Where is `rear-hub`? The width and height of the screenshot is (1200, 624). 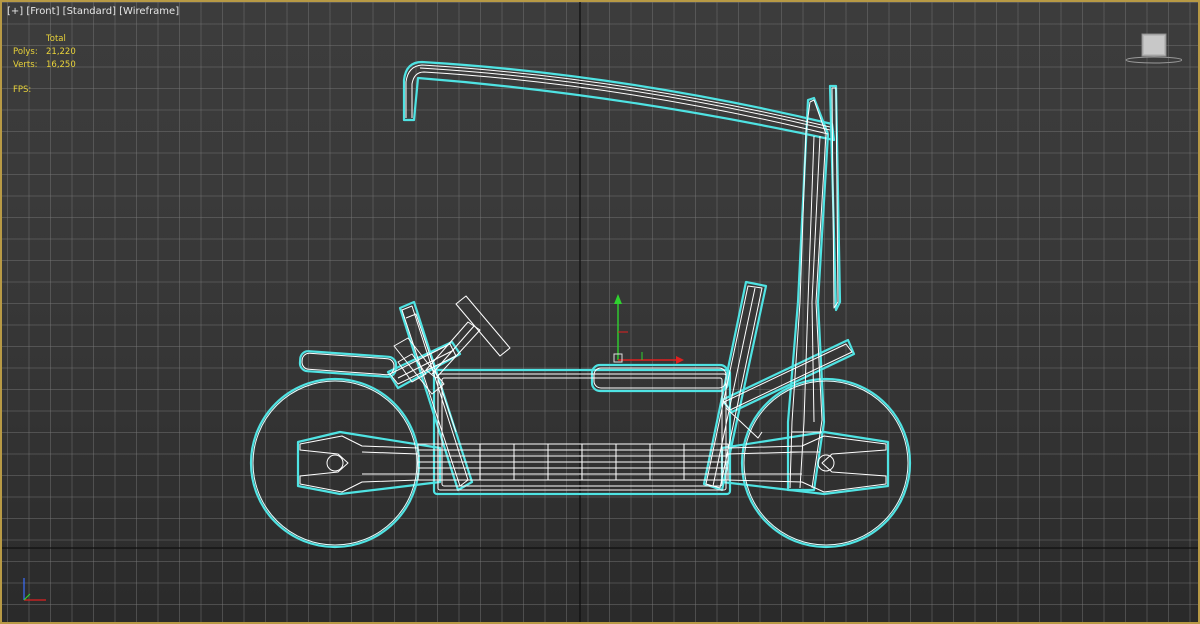
rear-hub is located at coordinates (335, 463).